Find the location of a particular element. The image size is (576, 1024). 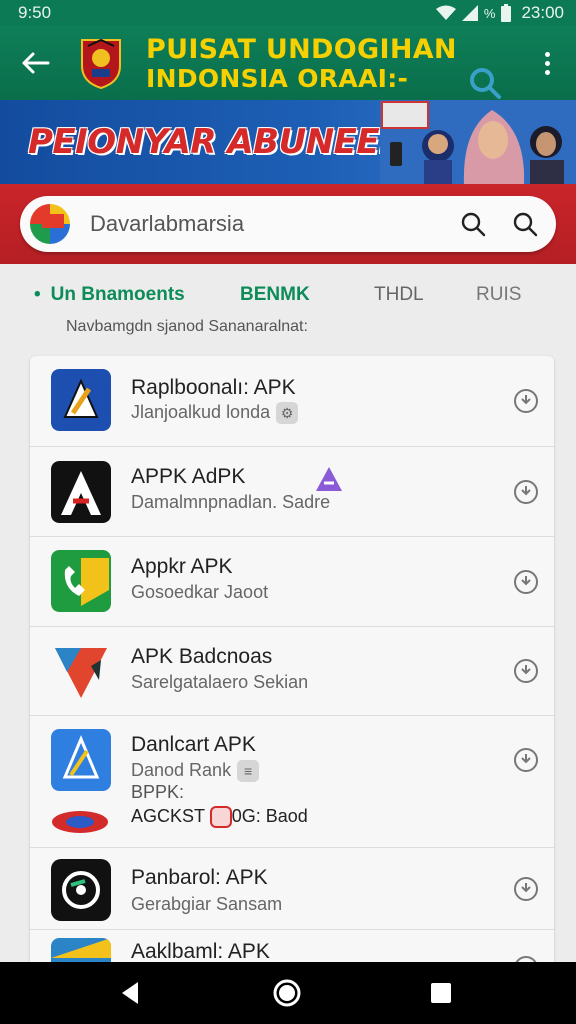

search-bar is located at coordinates (288, 224).